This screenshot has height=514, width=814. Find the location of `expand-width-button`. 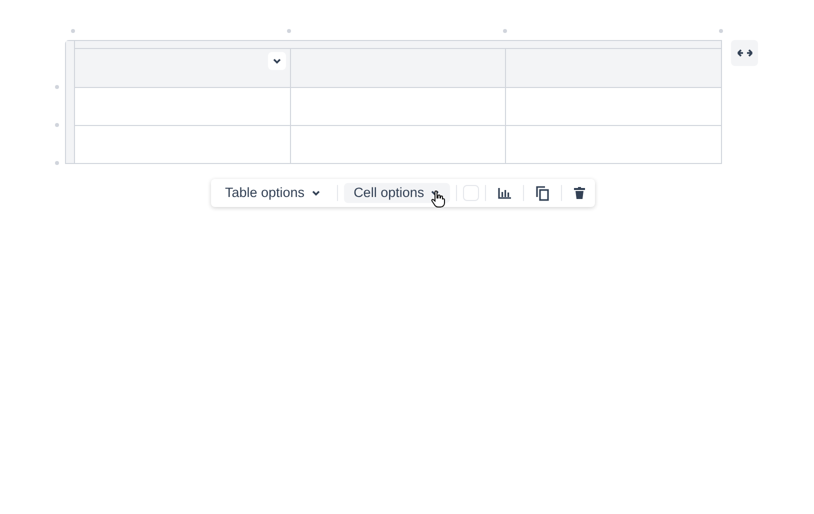

expand-width-button is located at coordinates (744, 53).